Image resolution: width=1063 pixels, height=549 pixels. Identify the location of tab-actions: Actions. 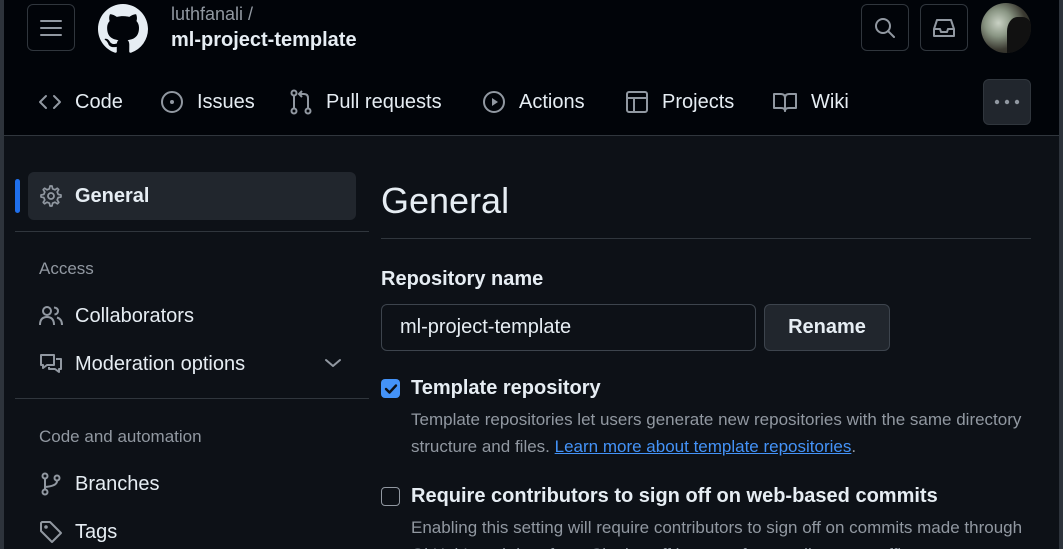
(533, 102).